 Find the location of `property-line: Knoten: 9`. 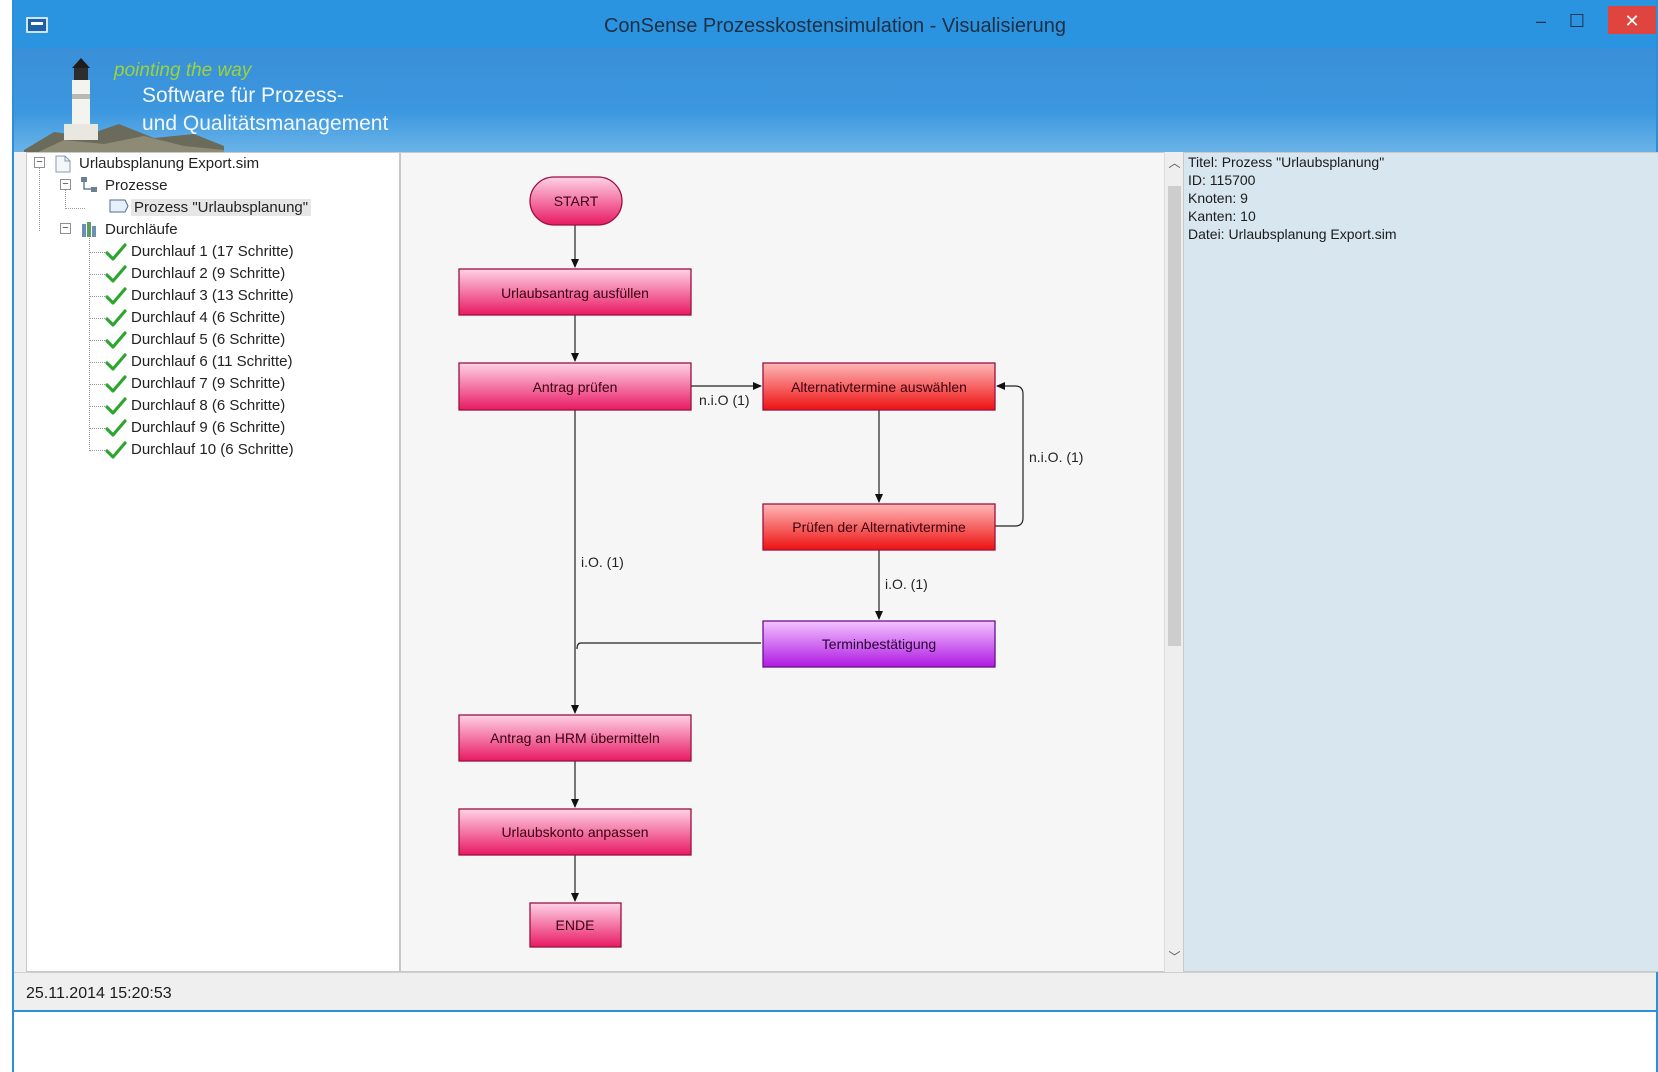

property-line: Knoten: 9 is located at coordinates (1218, 198).